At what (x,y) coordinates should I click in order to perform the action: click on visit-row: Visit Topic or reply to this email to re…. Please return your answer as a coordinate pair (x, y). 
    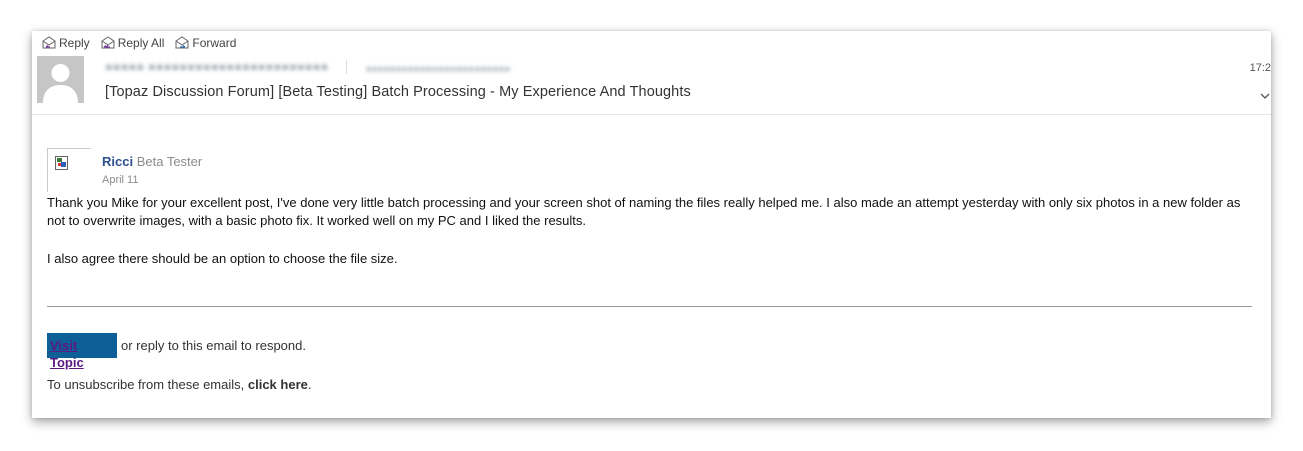
    Looking at the image, I should click on (176, 351).